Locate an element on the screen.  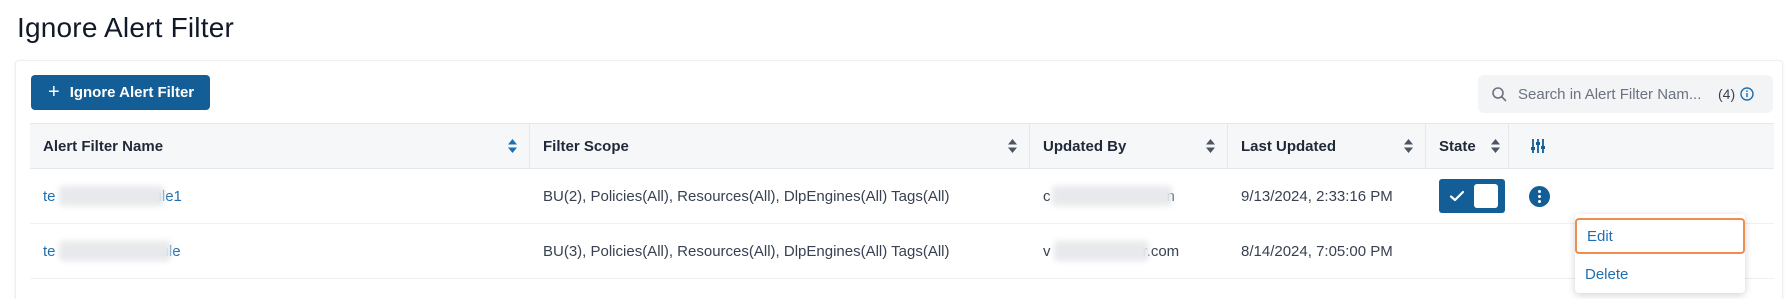
column-label: Filter Scope is located at coordinates (586, 146).